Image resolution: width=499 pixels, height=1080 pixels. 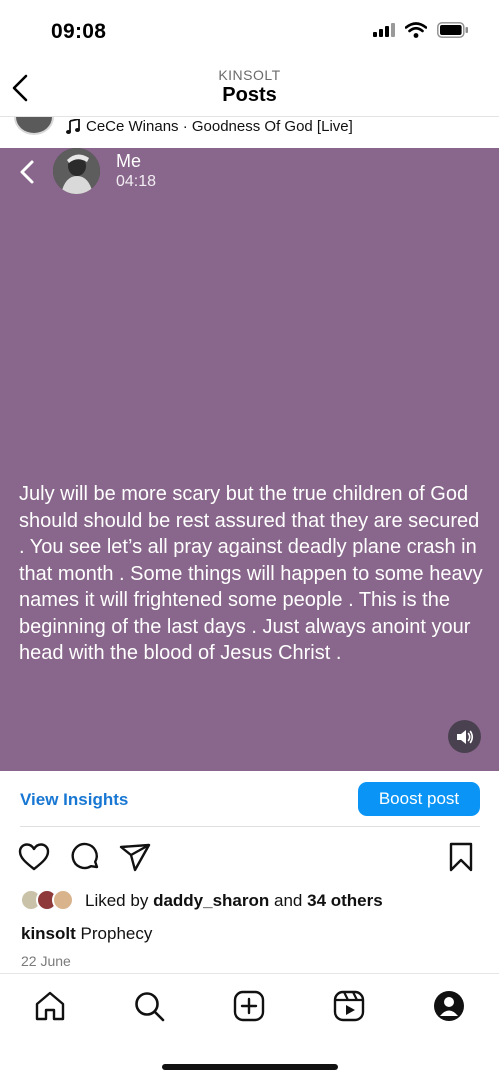 I want to click on reels-icon, so click(x=349, y=1006).